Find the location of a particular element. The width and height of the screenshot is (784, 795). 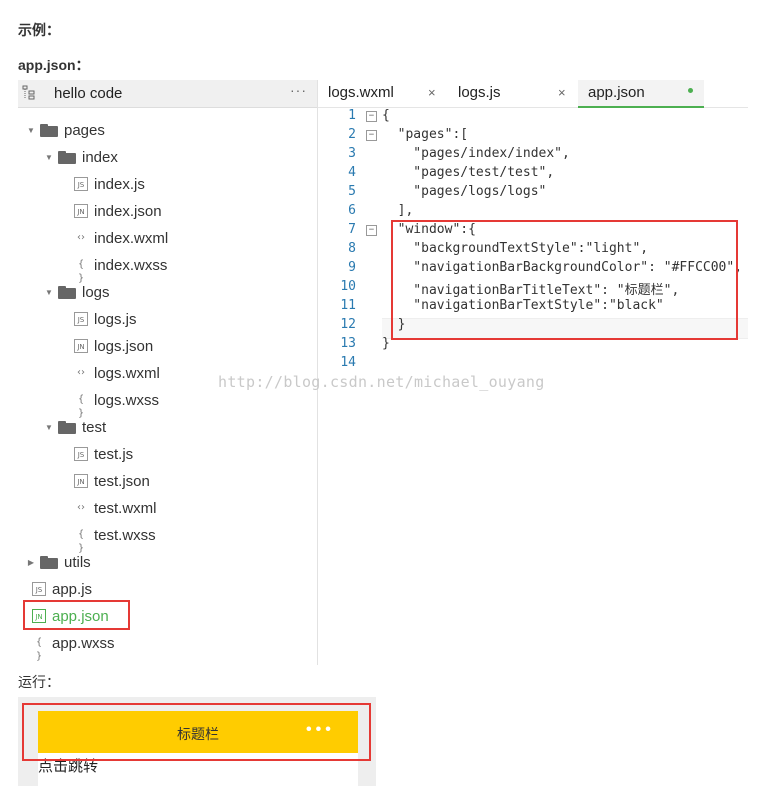

run-label: 运行： is located at coordinates (39, 682).